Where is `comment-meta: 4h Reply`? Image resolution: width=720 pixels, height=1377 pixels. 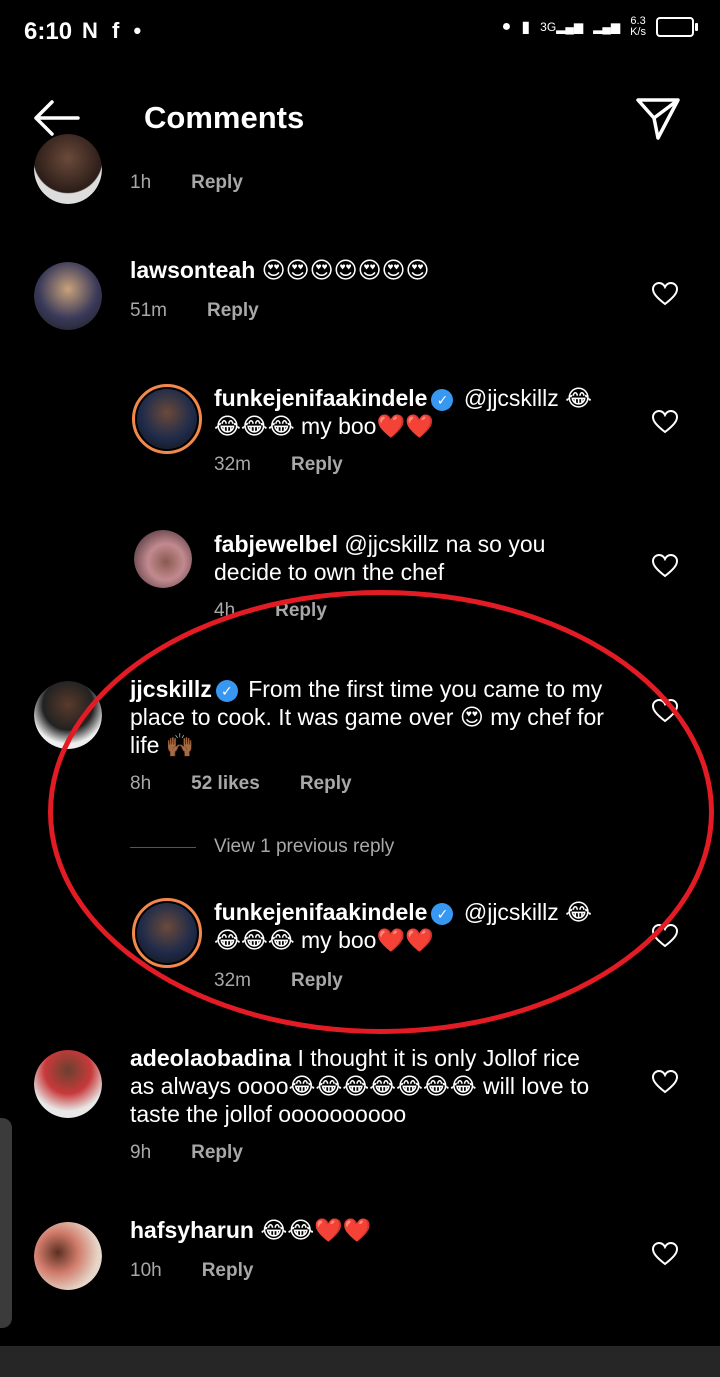
comment-meta: 4h Reply is located at coordinates (270, 611).